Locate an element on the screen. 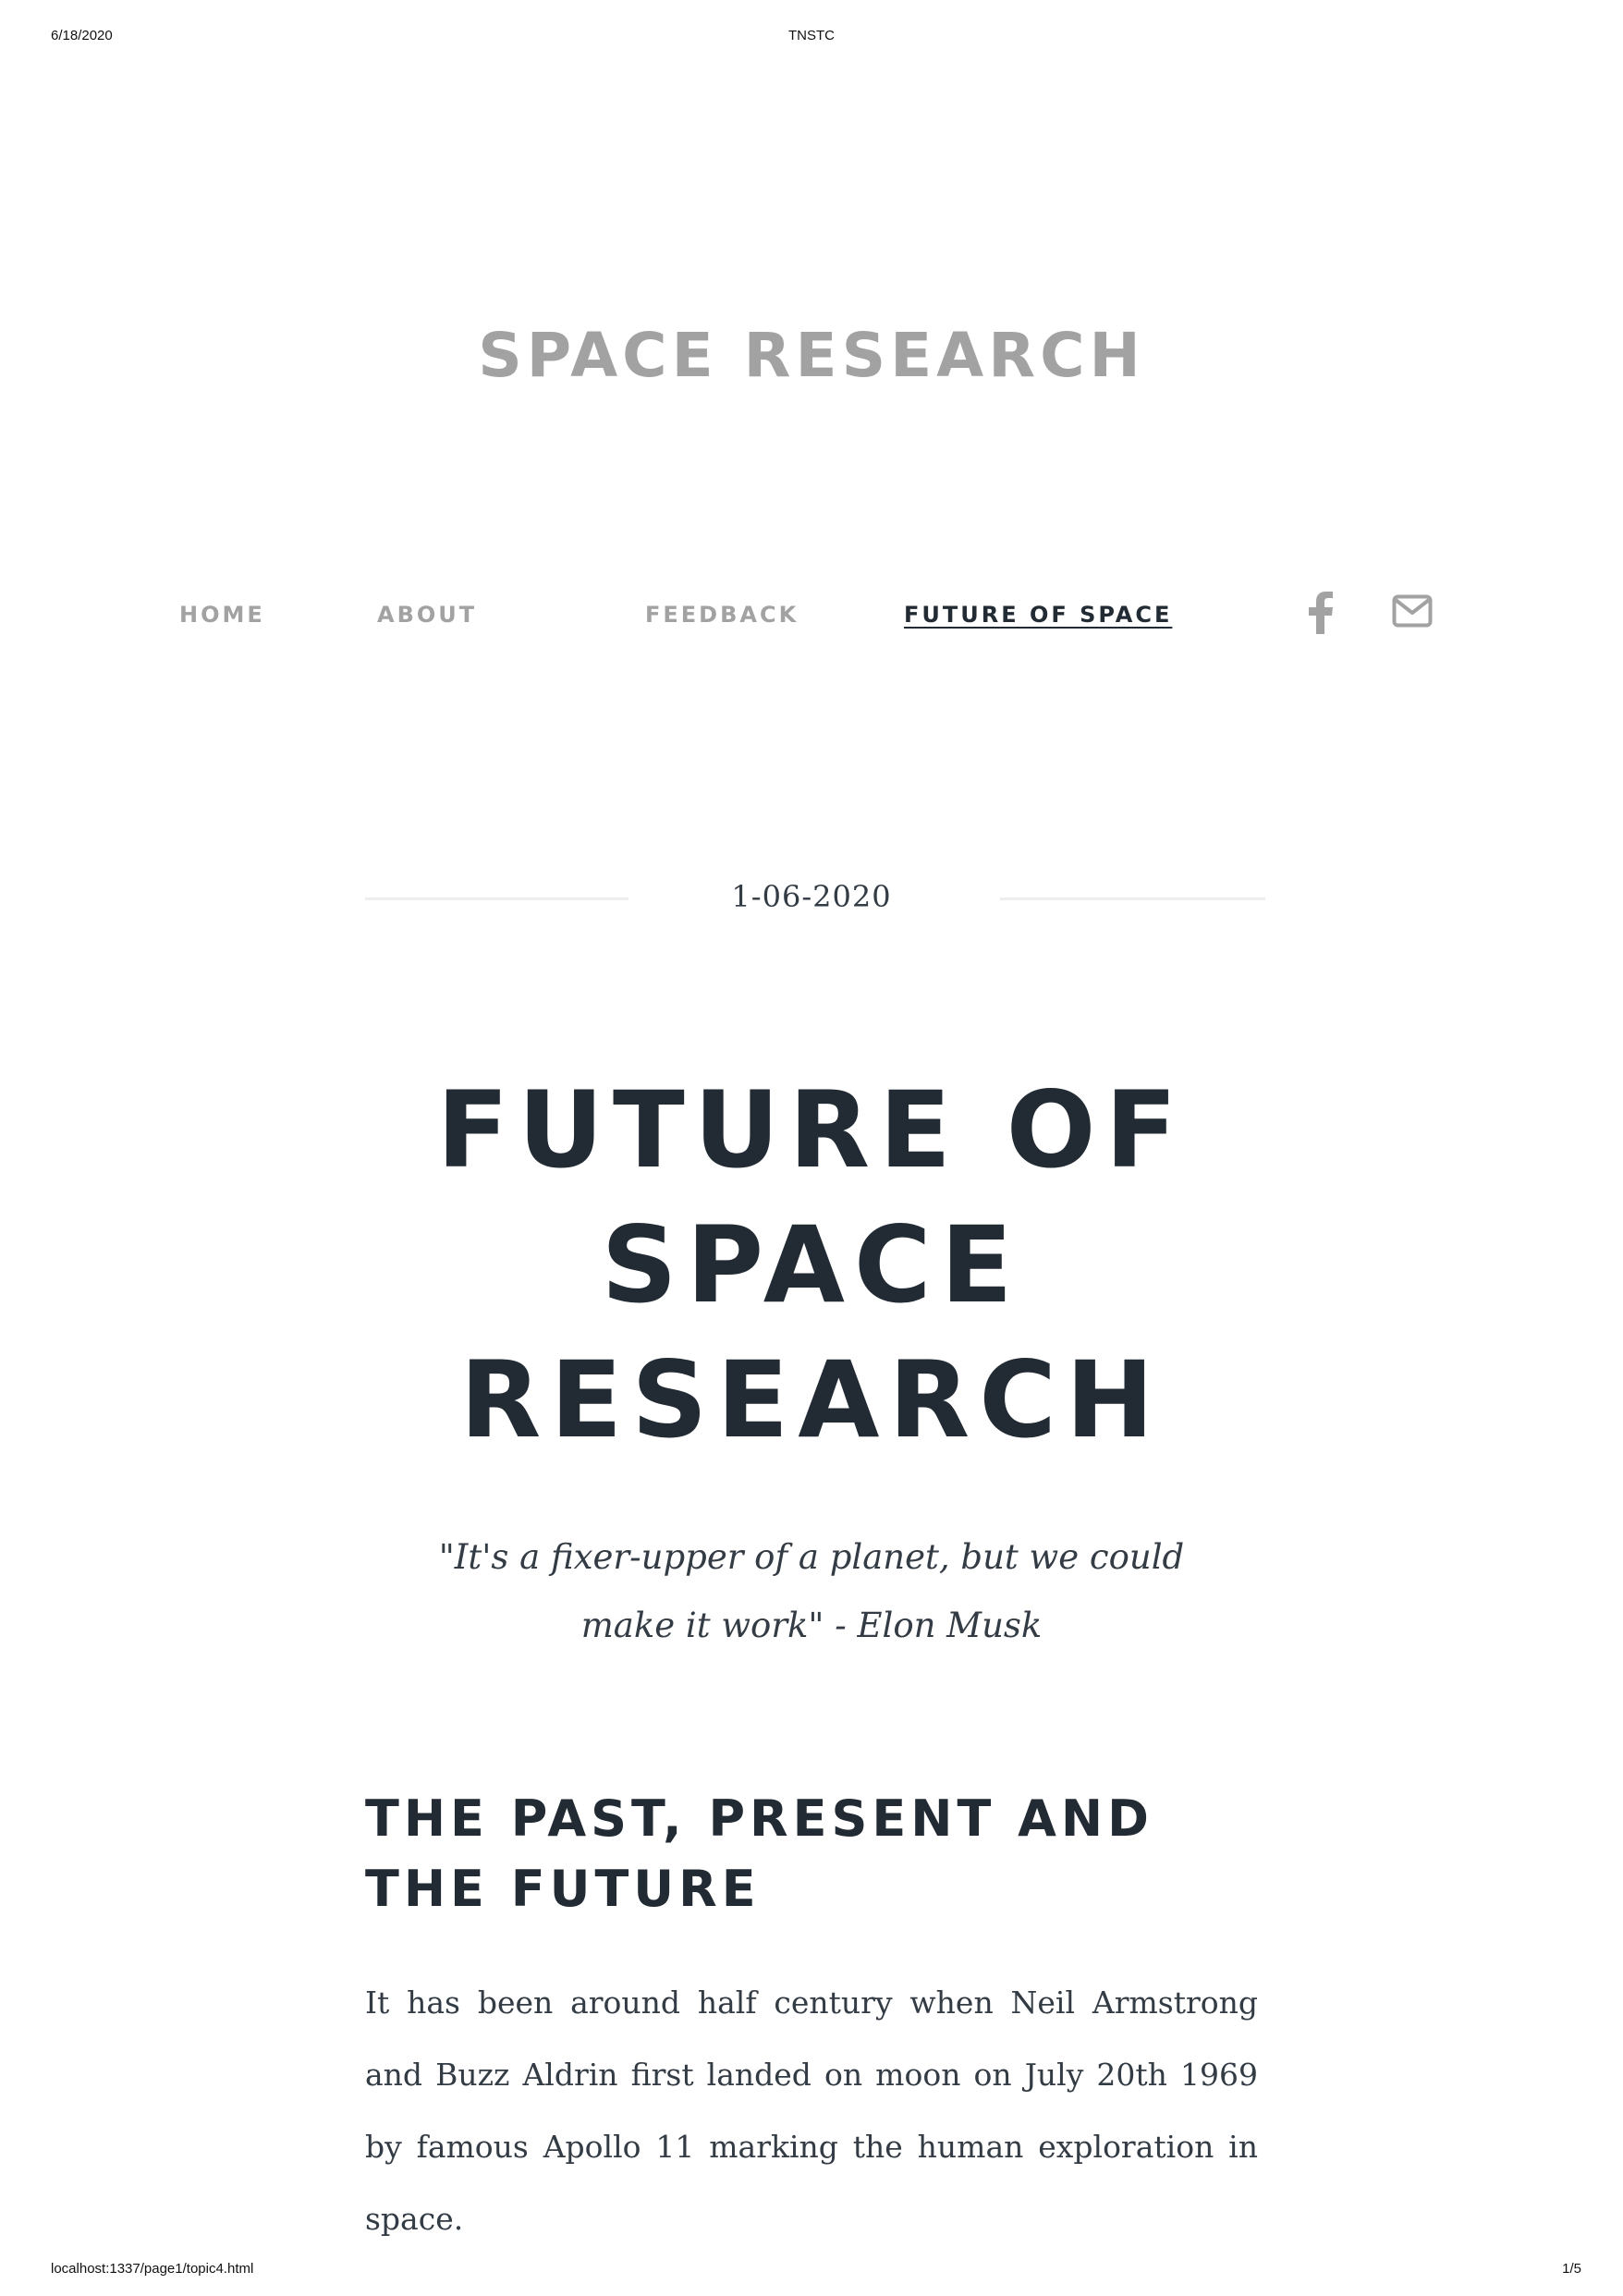 This screenshot has height=2296, width=1623. print-footer: localhost:1337/page1/topic4.html 1/5 is located at coordinates (812, 2270).